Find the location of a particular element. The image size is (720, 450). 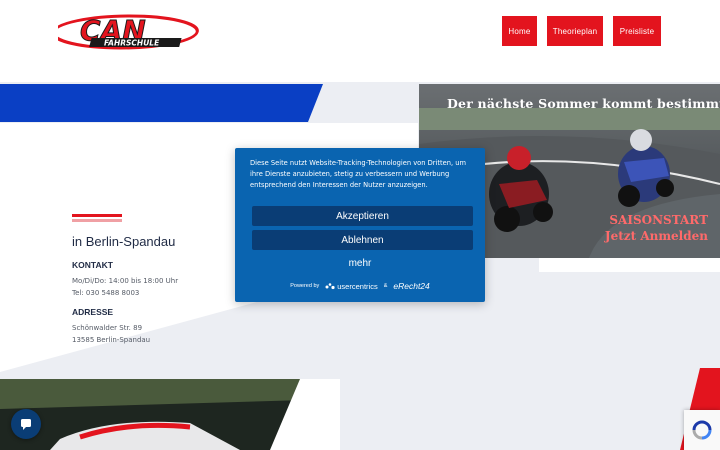

usercentrics-icon is located at coordinates (330, 286).